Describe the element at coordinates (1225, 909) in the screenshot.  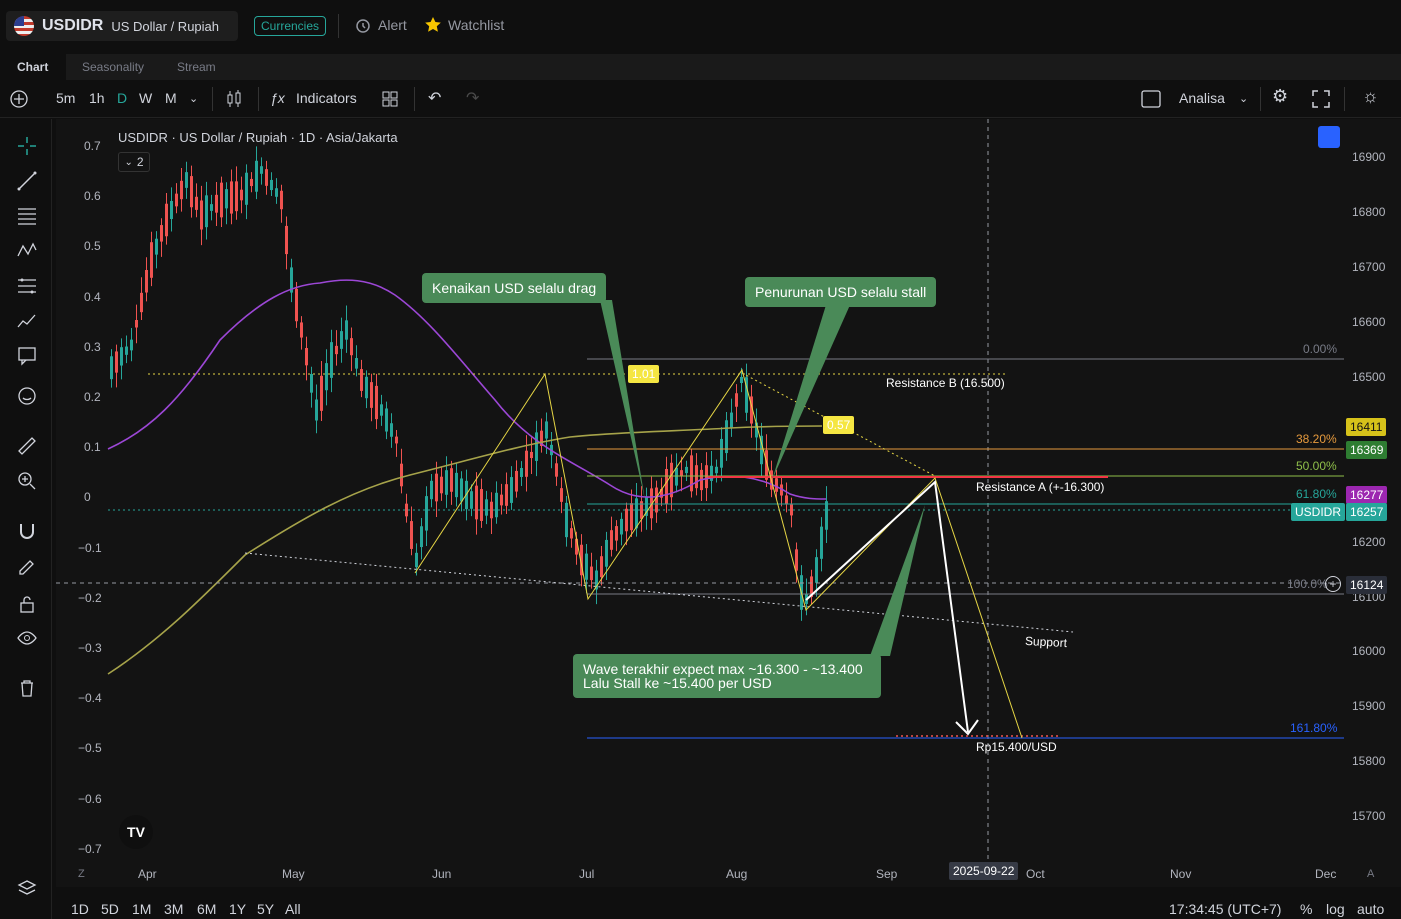
I see `clock-display: 17:34:45 (UTC+7)` at that location.